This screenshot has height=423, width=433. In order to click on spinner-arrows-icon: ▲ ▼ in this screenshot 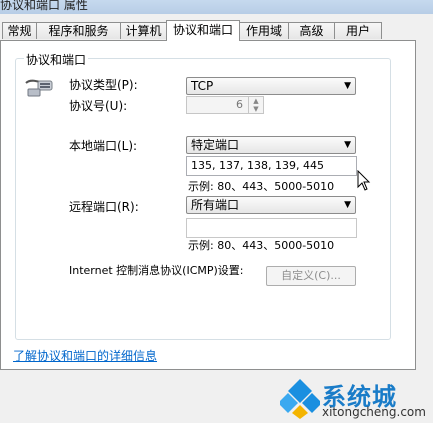, I will do `click(255, 105)`.